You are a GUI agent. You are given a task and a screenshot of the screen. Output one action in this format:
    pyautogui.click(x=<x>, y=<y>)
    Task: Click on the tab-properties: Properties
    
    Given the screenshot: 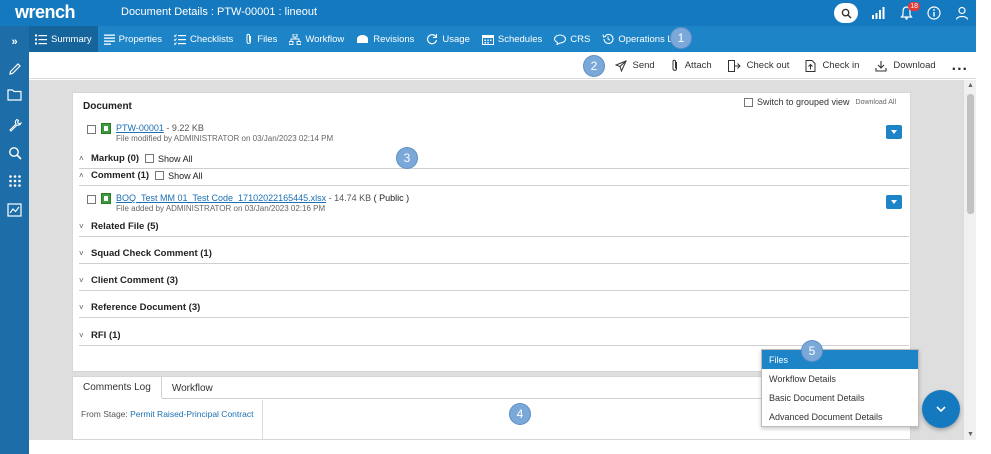 What is the action you would take?
    pyautogui.click(x=133, y=39)
    